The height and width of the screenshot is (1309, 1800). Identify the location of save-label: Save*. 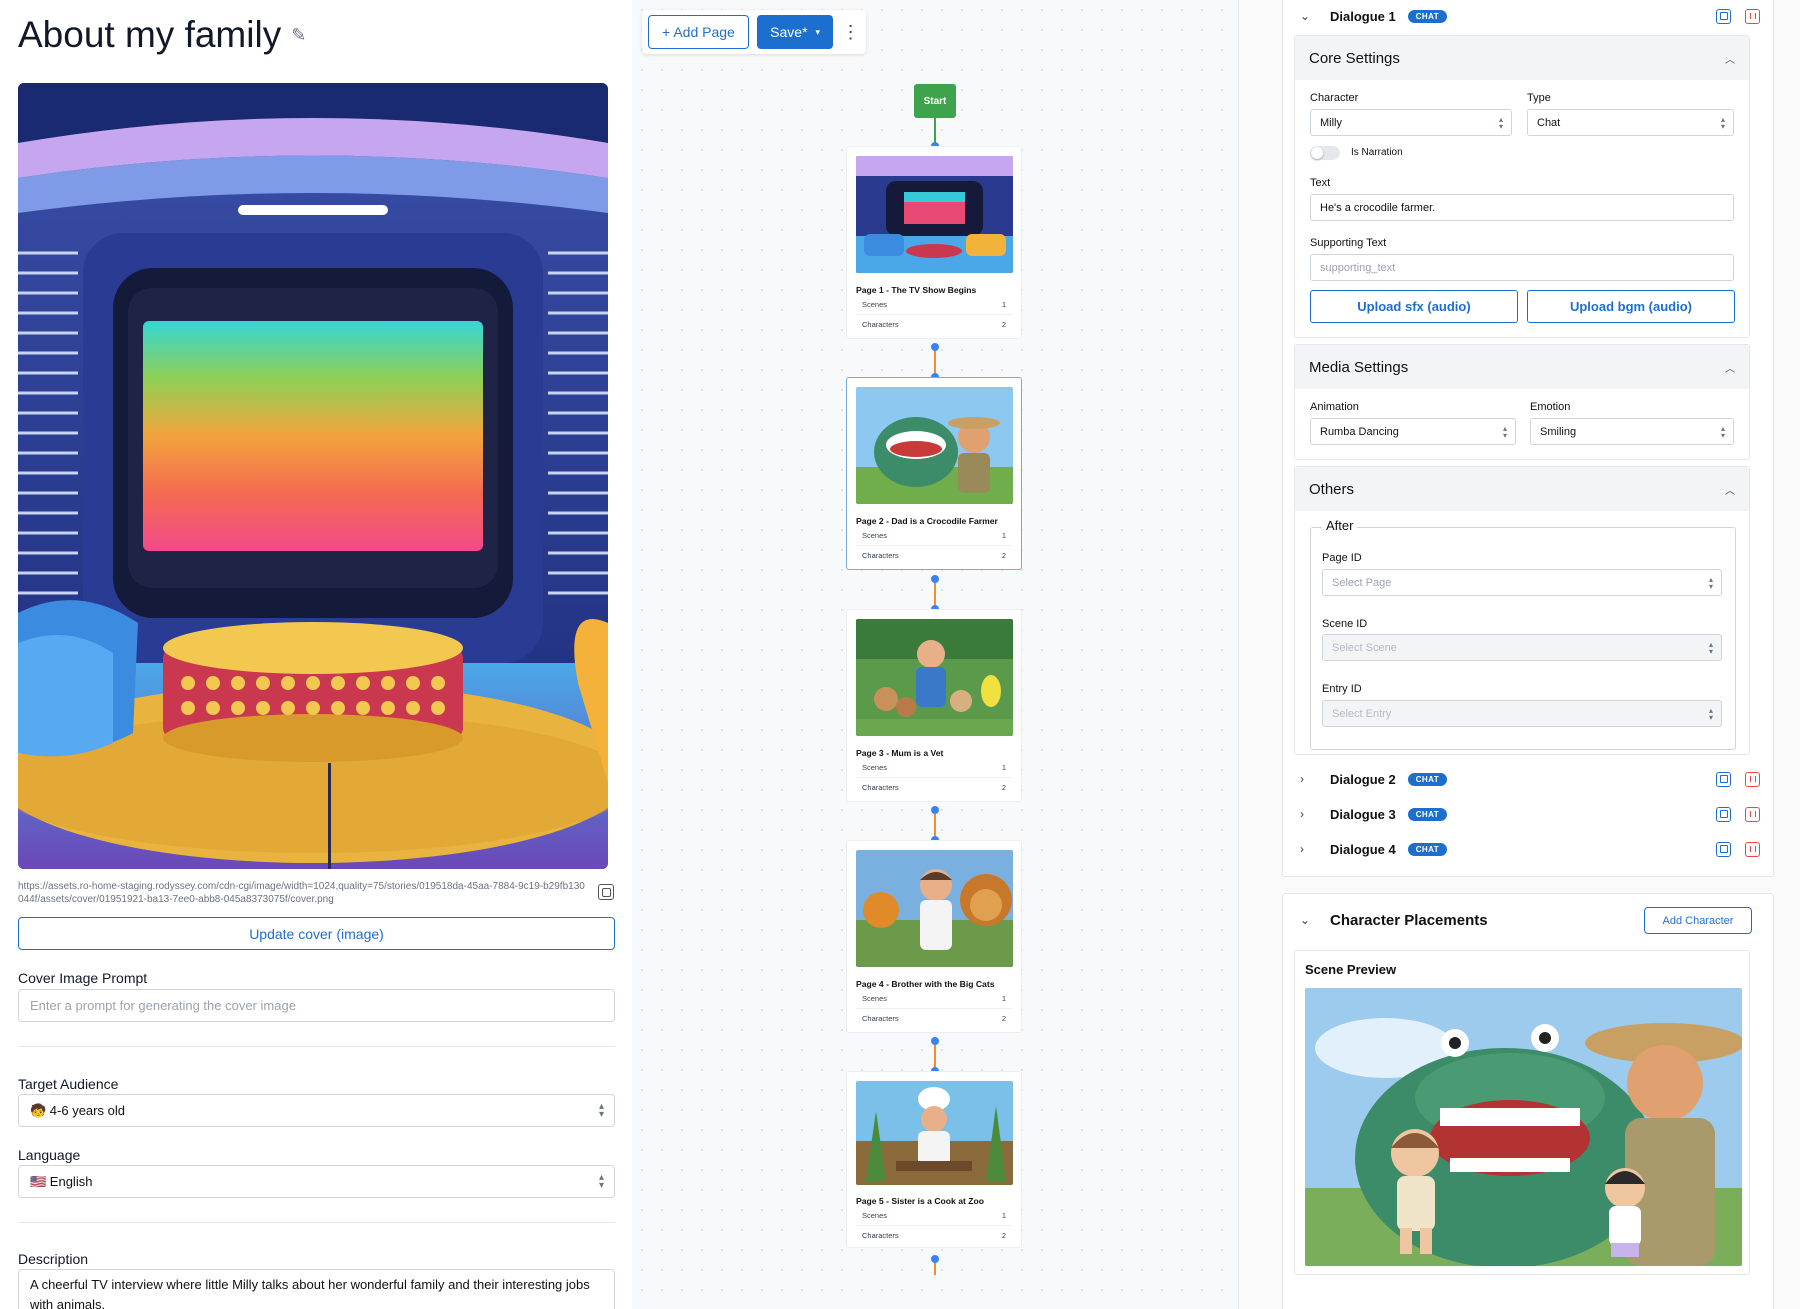
(789, 32).